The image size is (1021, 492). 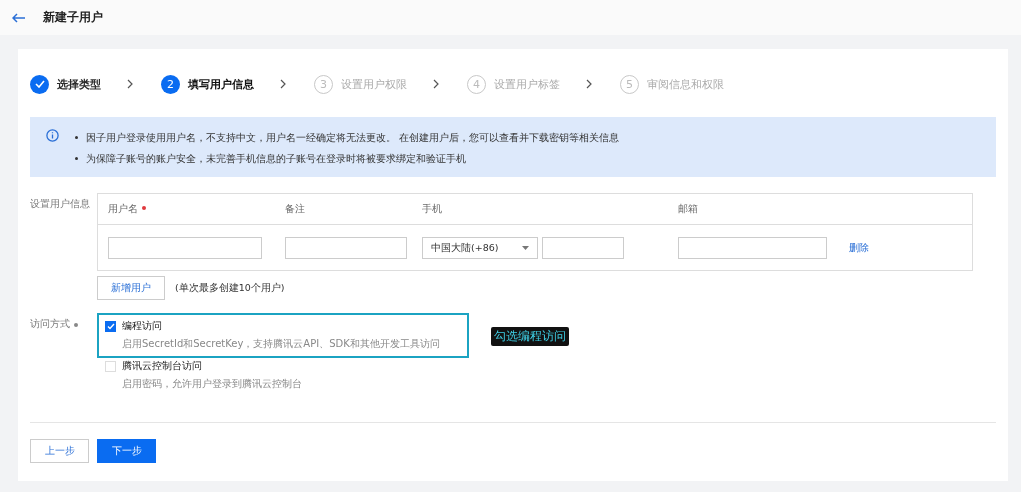 I want to click on add-user-button: 新增用户, so click(x=131, y=288).